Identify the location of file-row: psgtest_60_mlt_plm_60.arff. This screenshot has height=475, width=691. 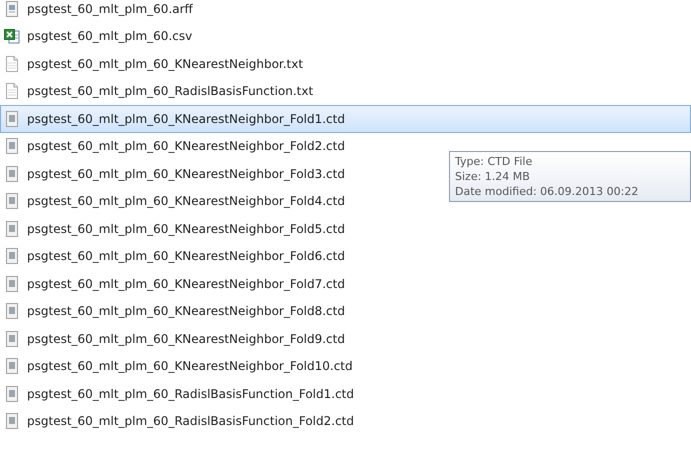
(345, 11).